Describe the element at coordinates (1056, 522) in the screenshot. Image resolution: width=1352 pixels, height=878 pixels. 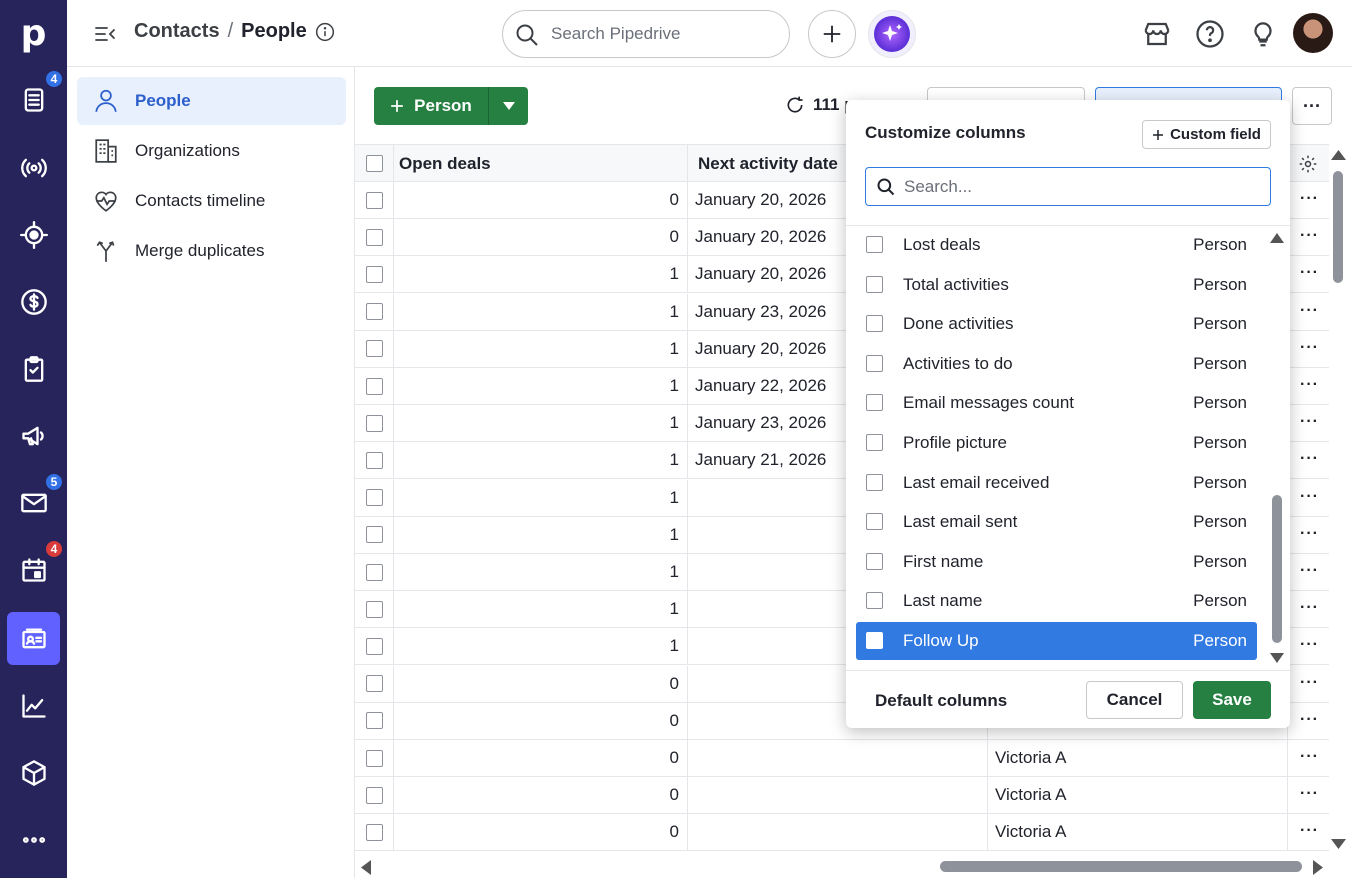
I see `column-option: Last email sent Person` at that location.